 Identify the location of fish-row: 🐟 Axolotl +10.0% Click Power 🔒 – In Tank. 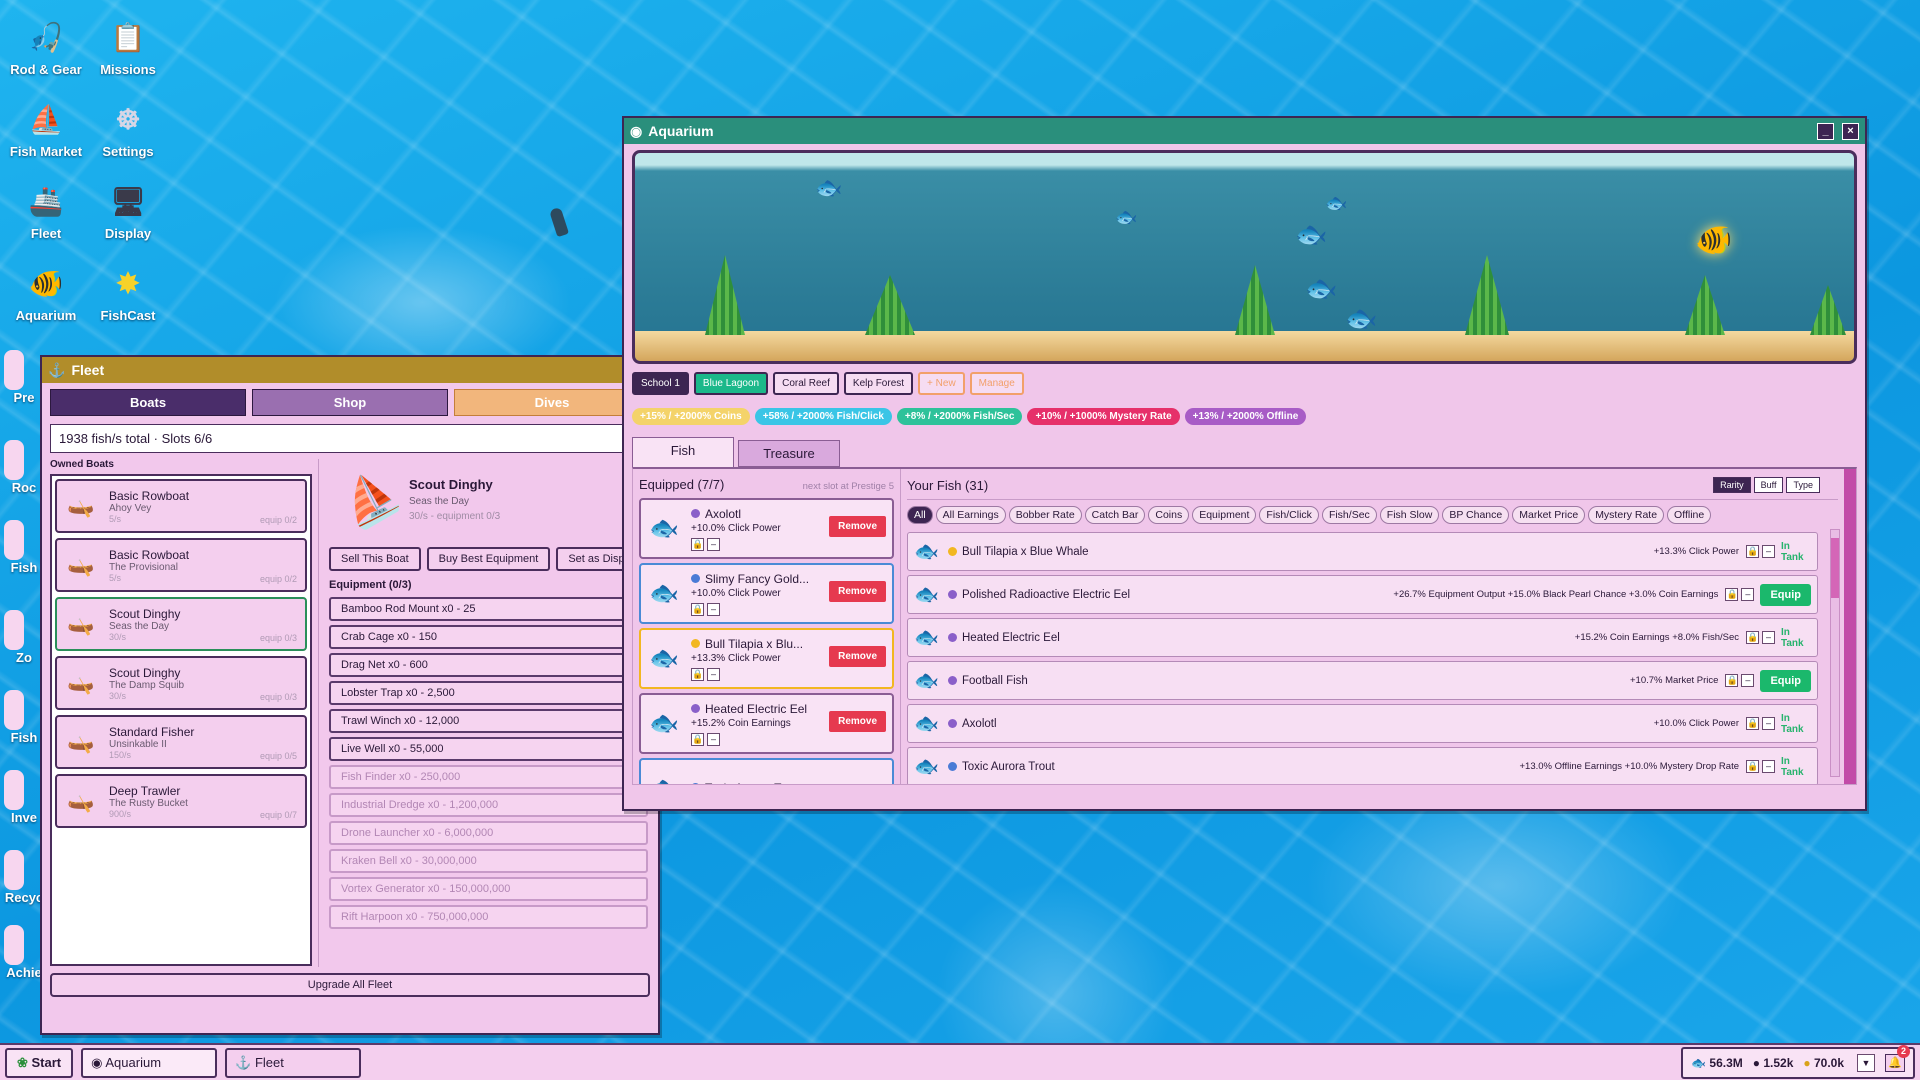
(1362, 723).